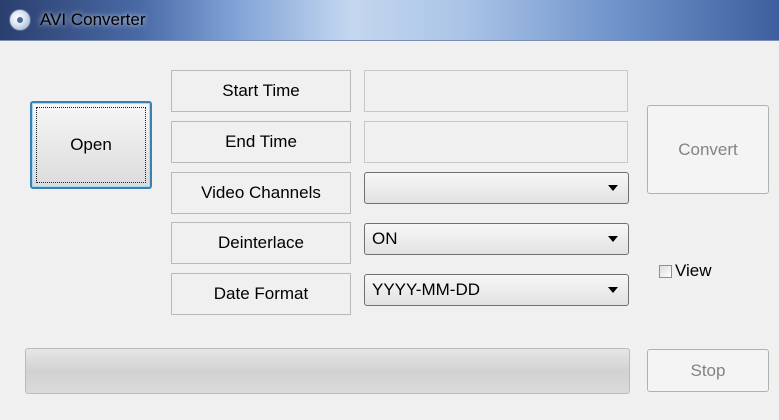  I want to click on stop-button-label: Stop, so click(708, 370).